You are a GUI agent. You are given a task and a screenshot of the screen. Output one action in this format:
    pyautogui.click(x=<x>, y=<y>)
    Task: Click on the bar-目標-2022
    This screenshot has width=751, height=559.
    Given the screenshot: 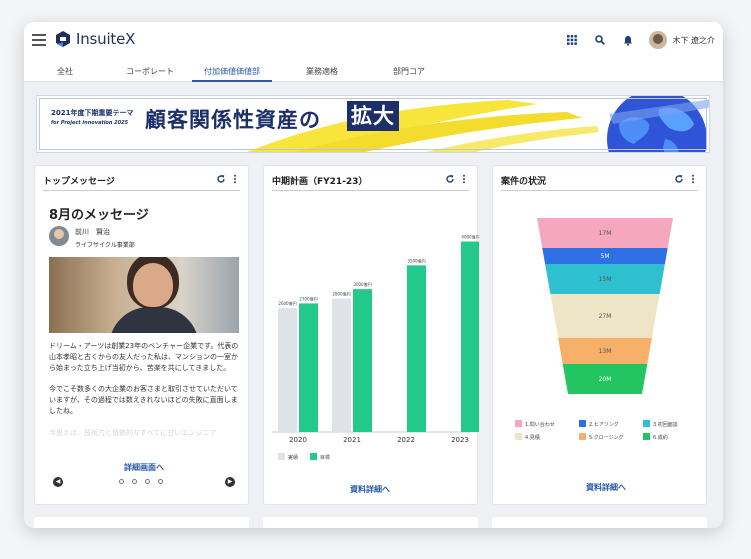 What is the action you would take?
    pyautogui.click(x=416, y=348)
    